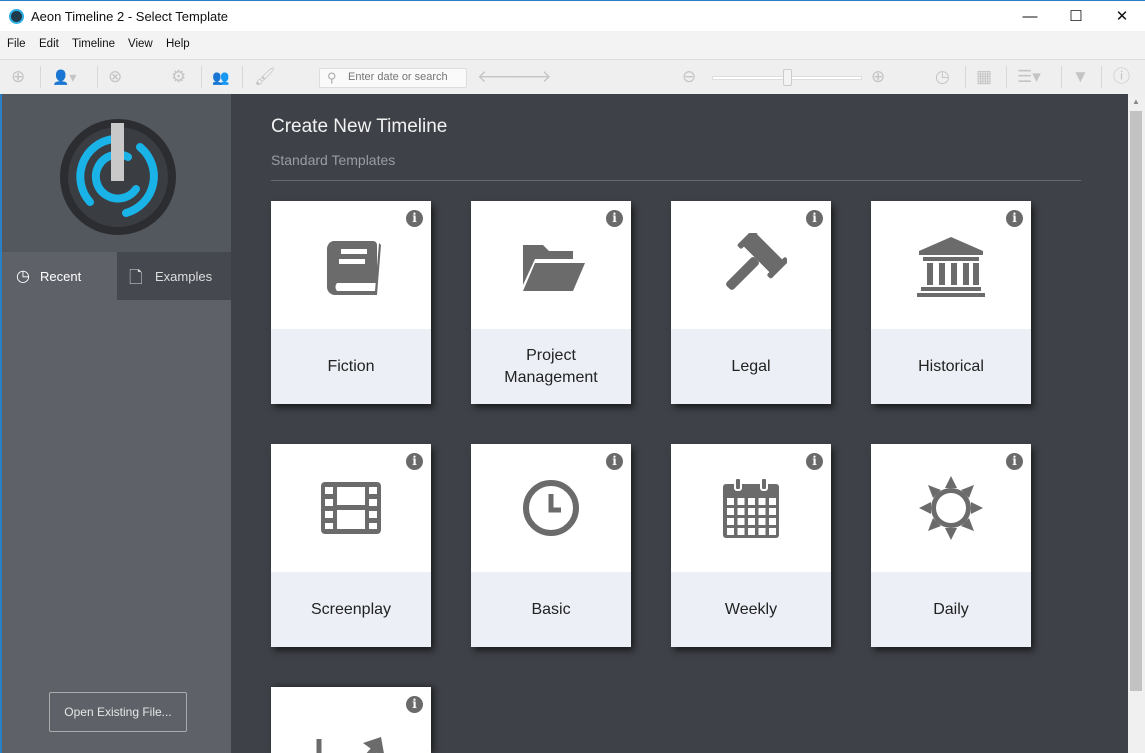  I want to click on aeon-logo, so click(118, 177).